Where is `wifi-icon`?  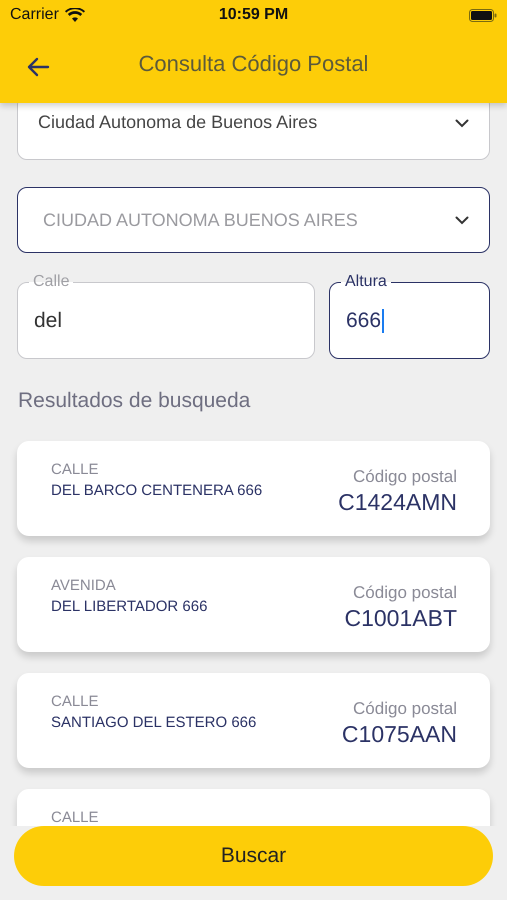
wifi-icon is located at coordinates (74, 15).